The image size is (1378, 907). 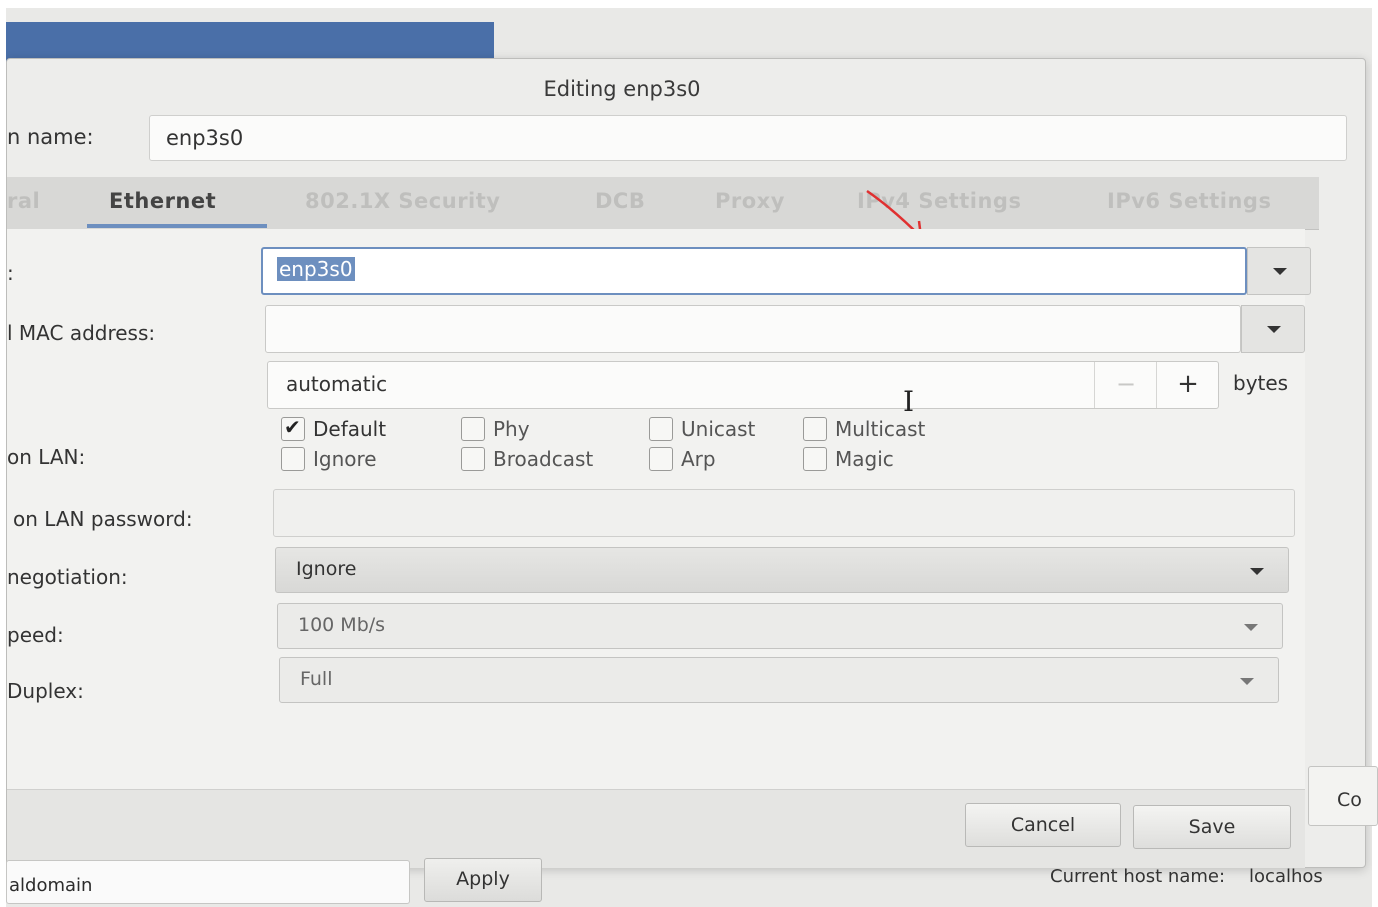 What do you see at coordinates (46, 457) in the screenshot?
I see `wake-on-lan-label: on LAN:` at bounding box center [46, 457].